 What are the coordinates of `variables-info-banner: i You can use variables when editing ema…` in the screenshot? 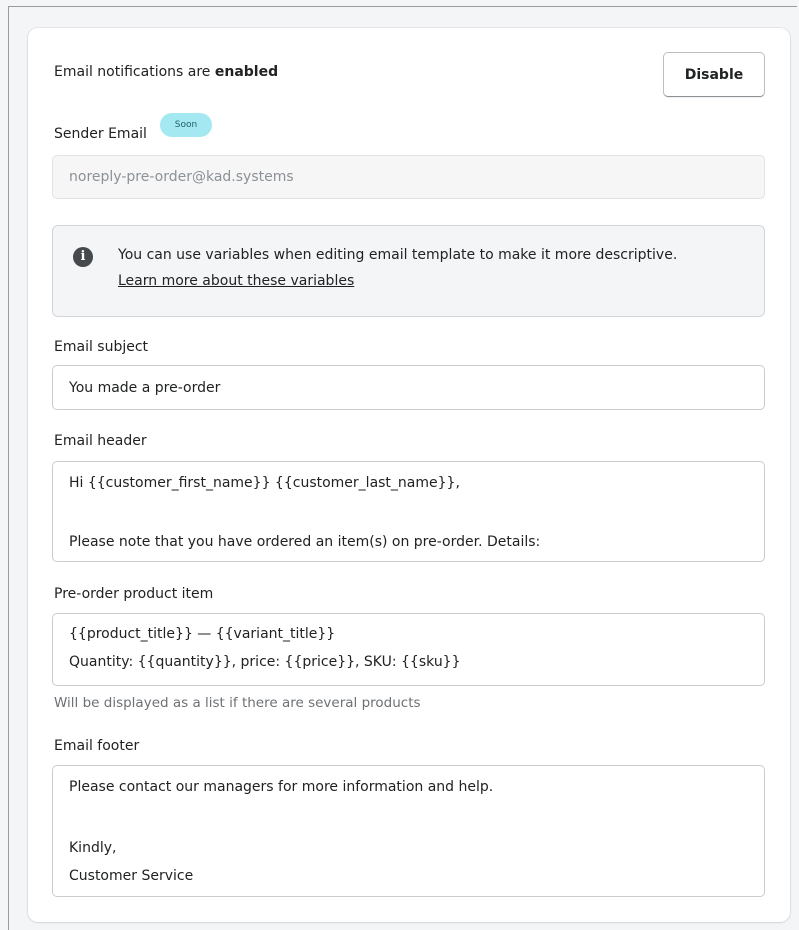 It's located at (408, 271).